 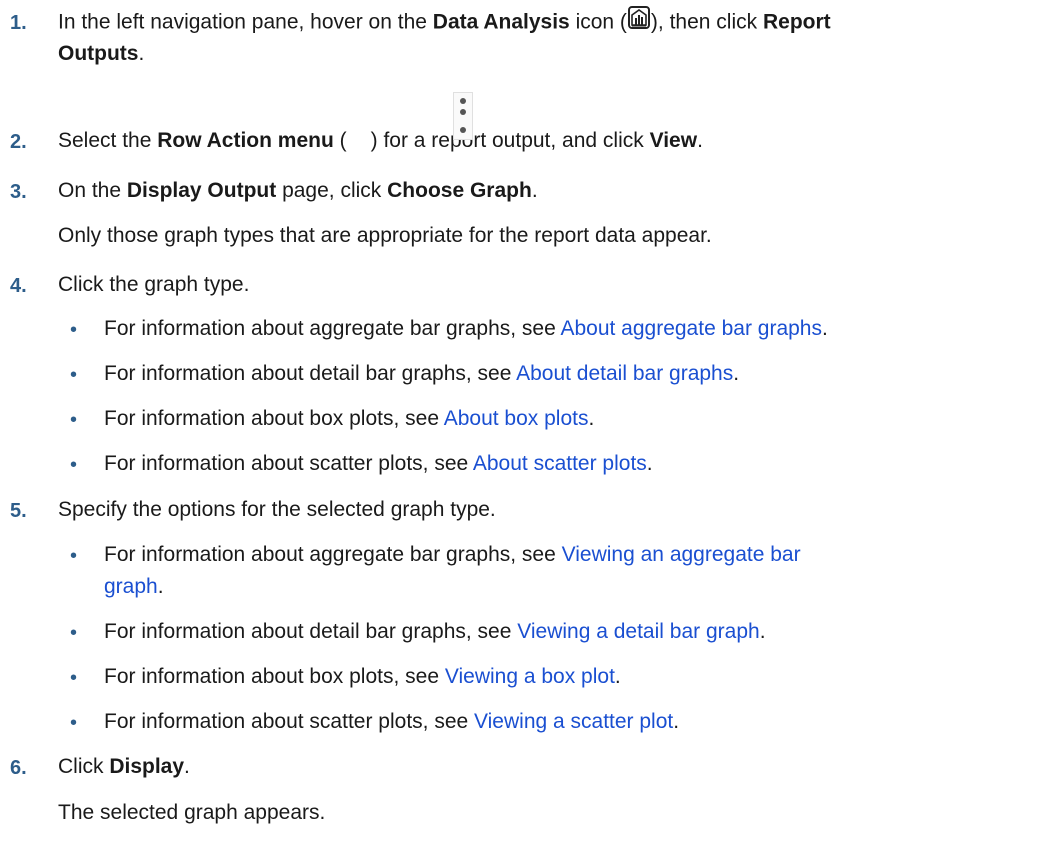 I want to click on data-analysis-icon, so click(x=638, y=23).